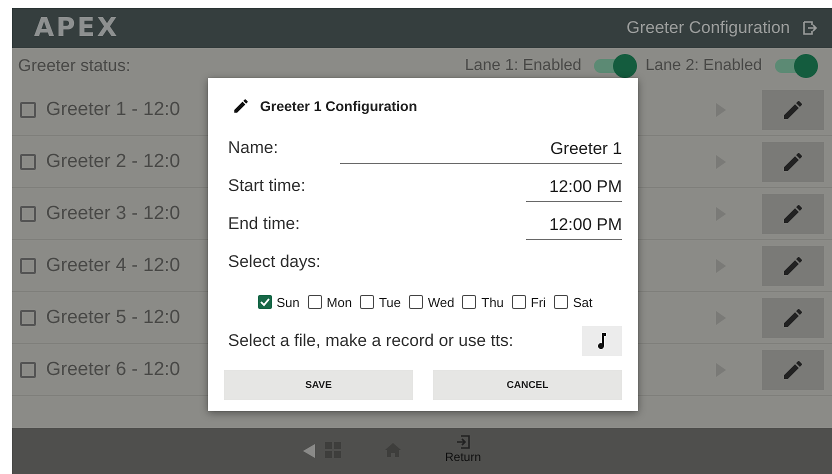 This screenshot has height=474, width=832. What do you see at coordinates (267, 186) in the screenshot?
I see `field-label: Start time:` at bounding box center [267, 186].